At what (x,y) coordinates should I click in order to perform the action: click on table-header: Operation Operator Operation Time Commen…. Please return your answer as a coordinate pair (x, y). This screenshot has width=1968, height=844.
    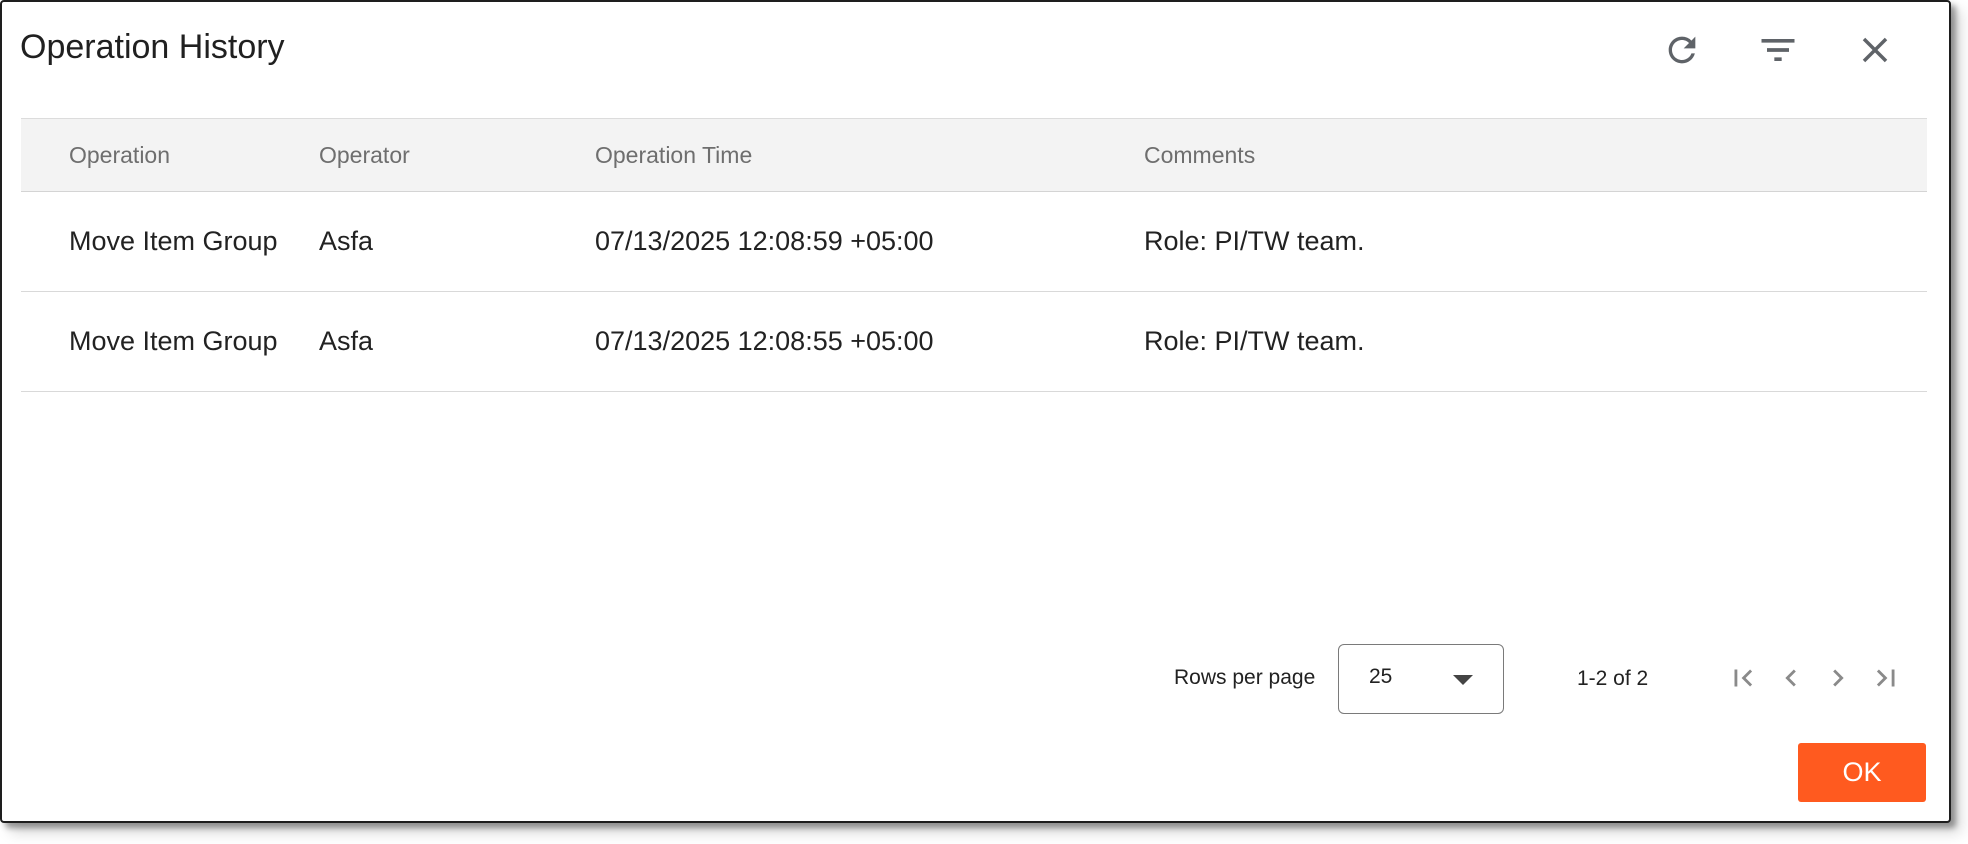
    Looking at the image, I should click on (974, 155).